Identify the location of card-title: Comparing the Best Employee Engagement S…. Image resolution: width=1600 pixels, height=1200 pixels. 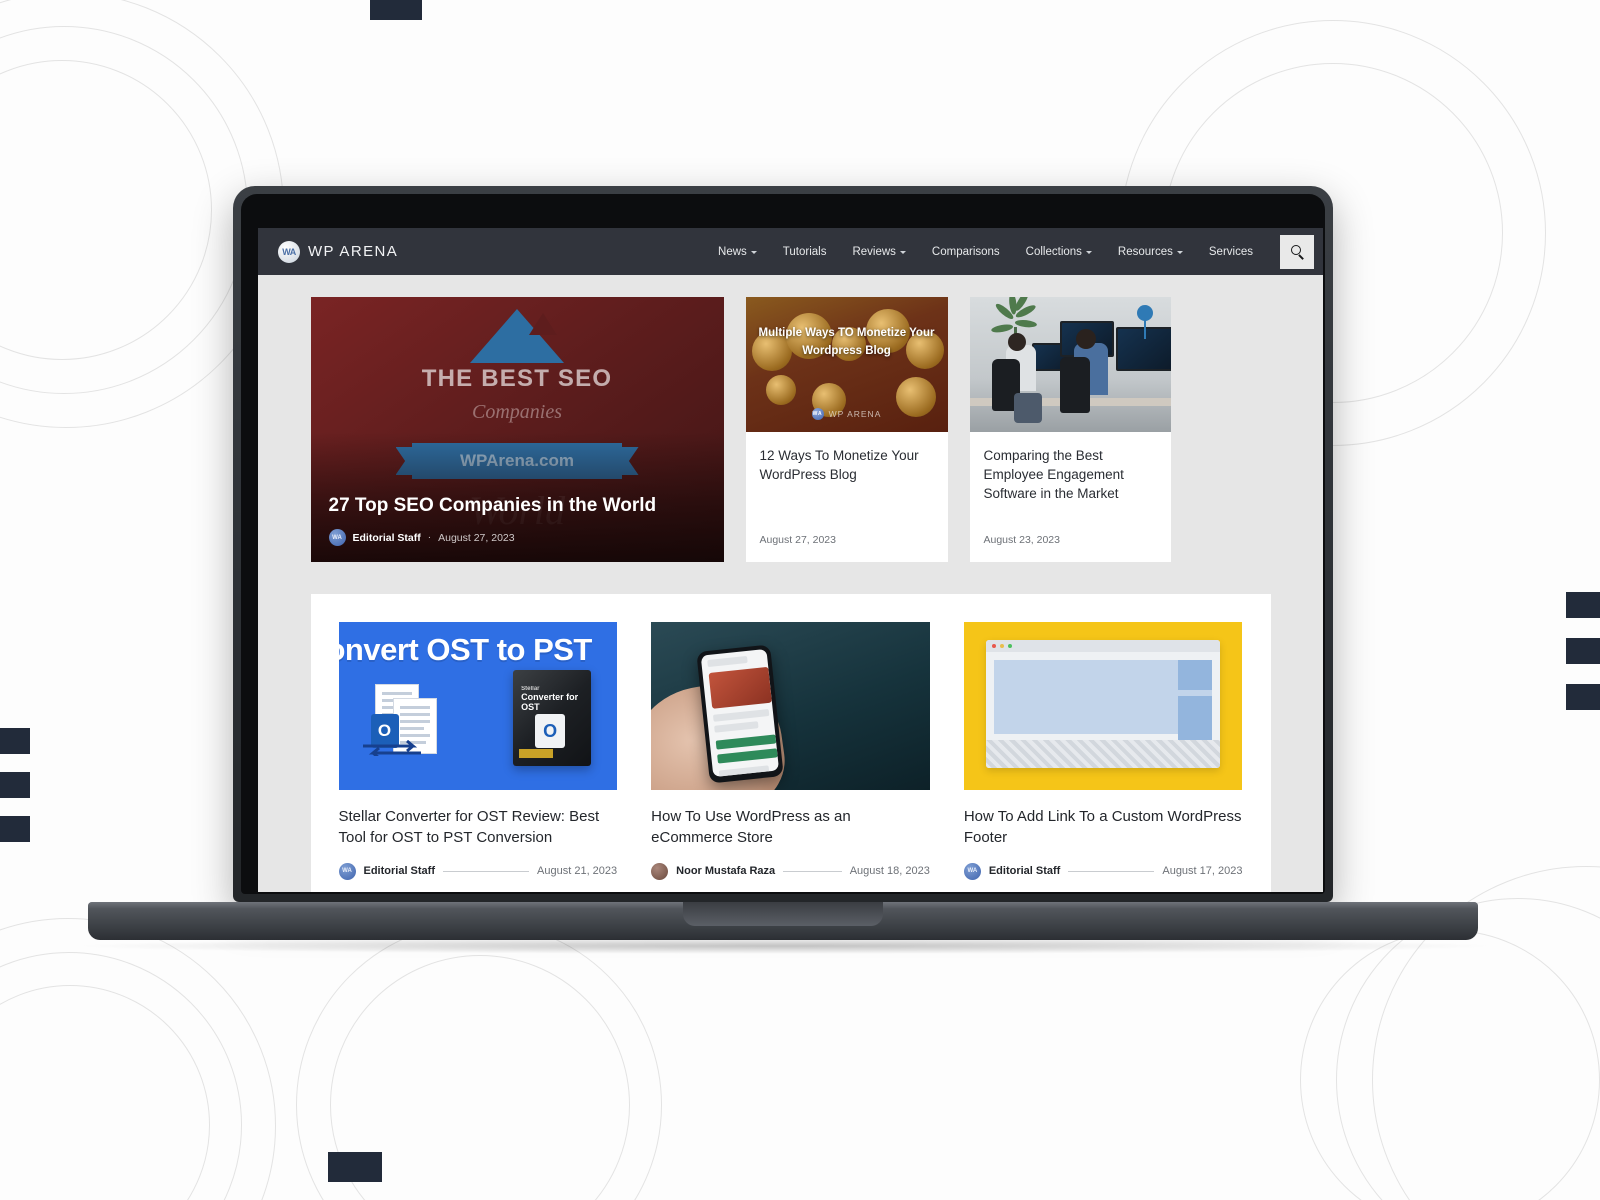
(1053, 475).